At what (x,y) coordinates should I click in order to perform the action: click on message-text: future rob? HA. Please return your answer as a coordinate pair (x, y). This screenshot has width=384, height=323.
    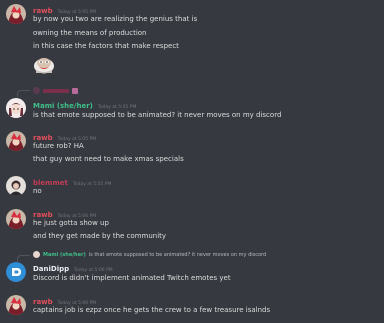
    Looking at the image, I should click on (58, 146).